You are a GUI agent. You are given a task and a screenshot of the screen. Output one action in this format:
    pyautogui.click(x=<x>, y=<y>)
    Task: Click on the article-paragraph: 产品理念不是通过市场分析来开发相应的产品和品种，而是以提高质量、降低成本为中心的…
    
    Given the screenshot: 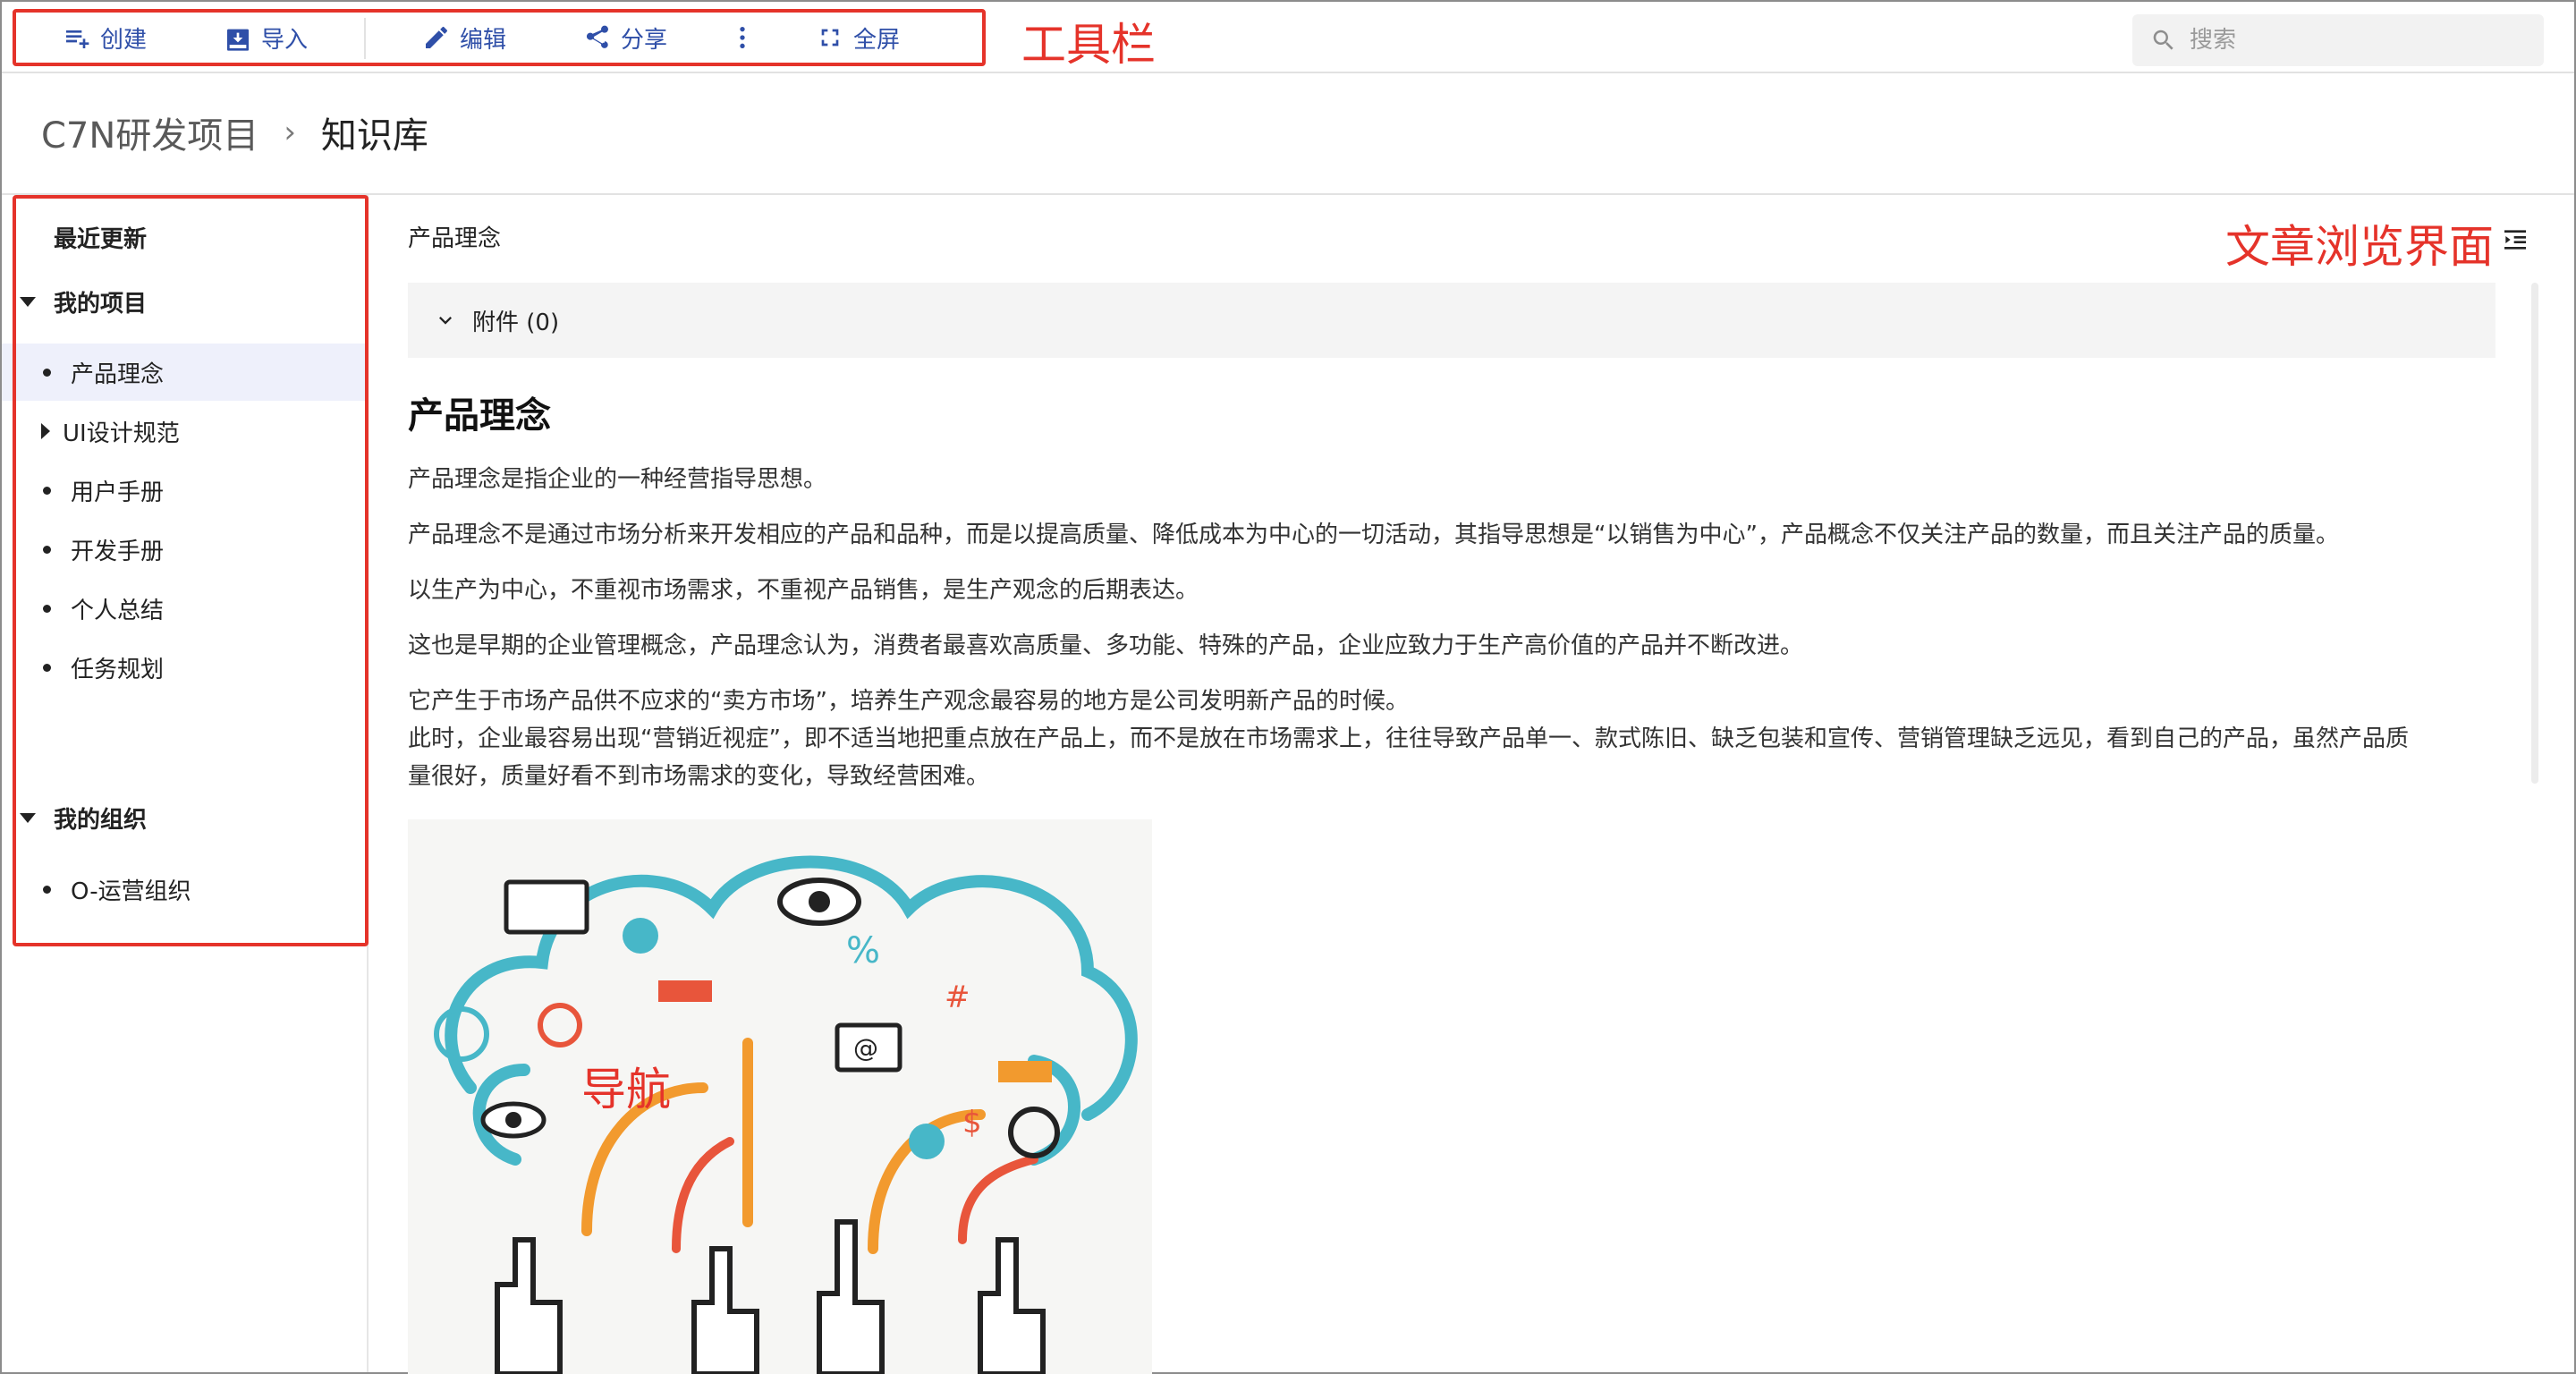 What is the action you would take?
    pyautogui.click(x=1373, y=535)
    